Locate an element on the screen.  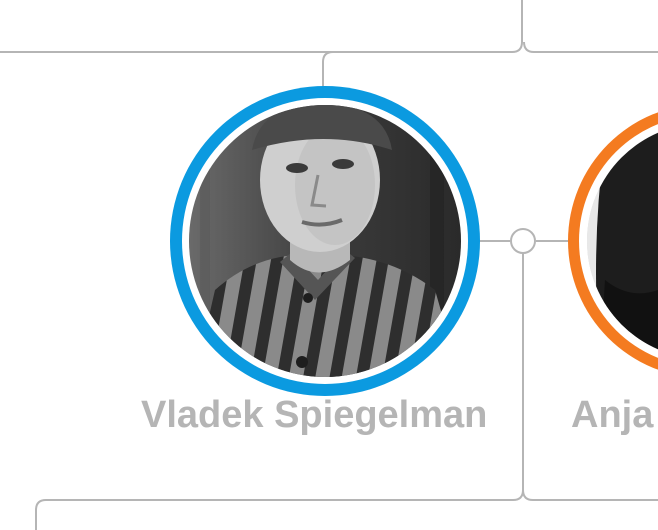
connector-top is located at coordinates (261, 26).